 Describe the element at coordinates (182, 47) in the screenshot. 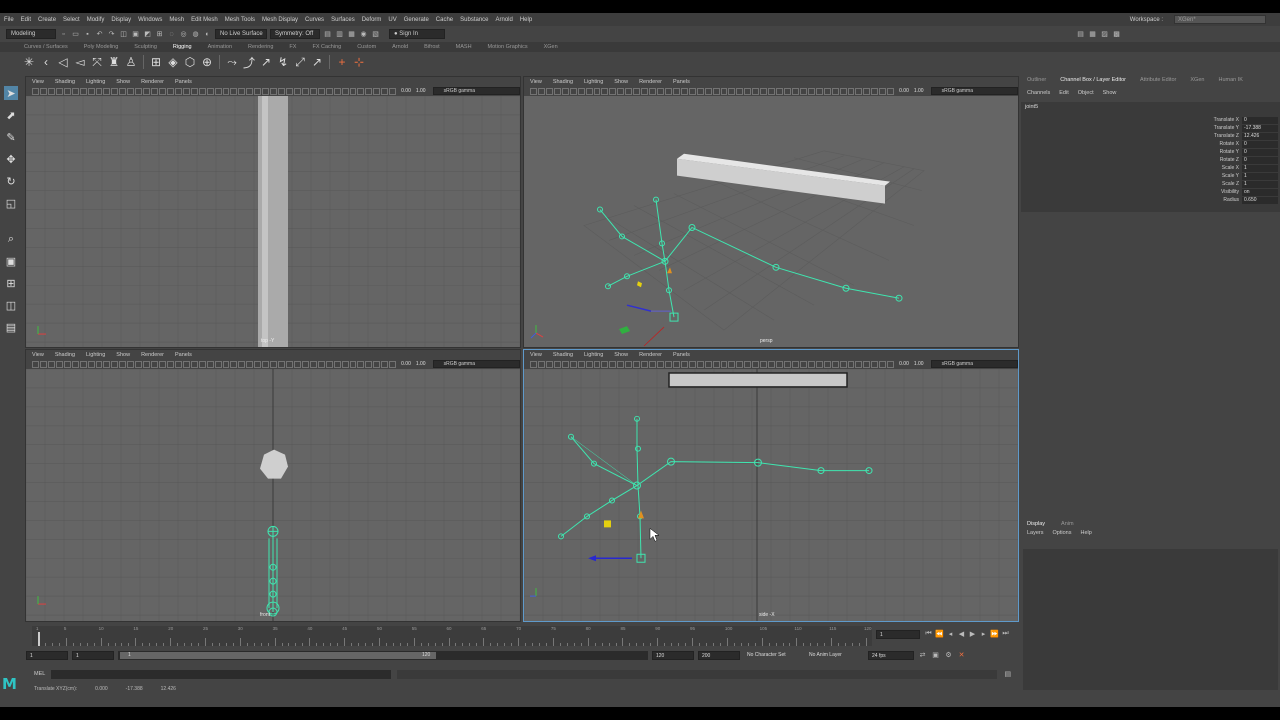

I see `shelf-tab-rigging: Rigging` at that location.